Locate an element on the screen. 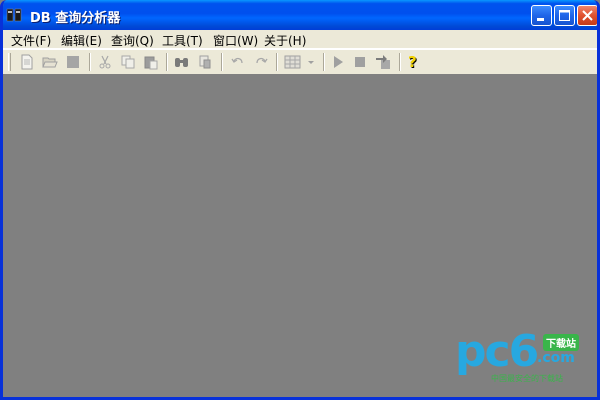 The height and width of the screenshot is (400, 600). execute-icon is located at coordinates (338, 62).